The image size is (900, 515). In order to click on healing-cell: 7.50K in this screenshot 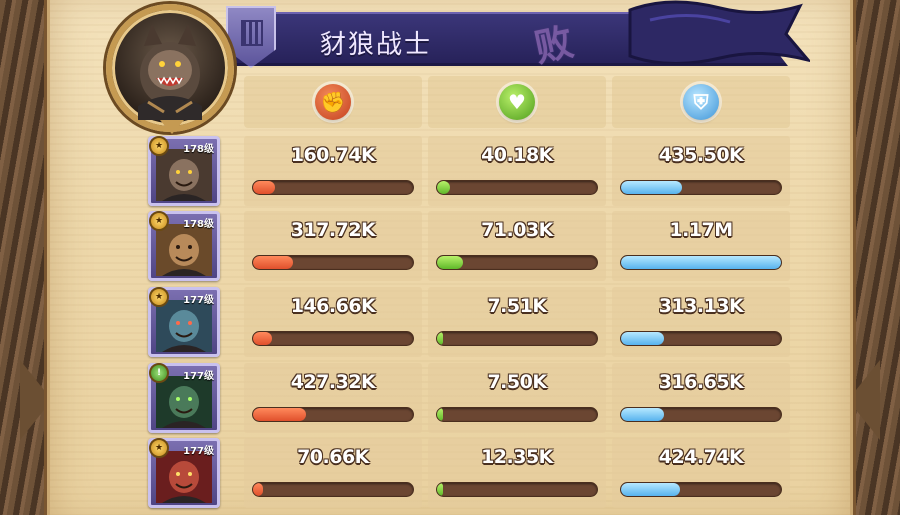, I will do `click(517, 398)`.